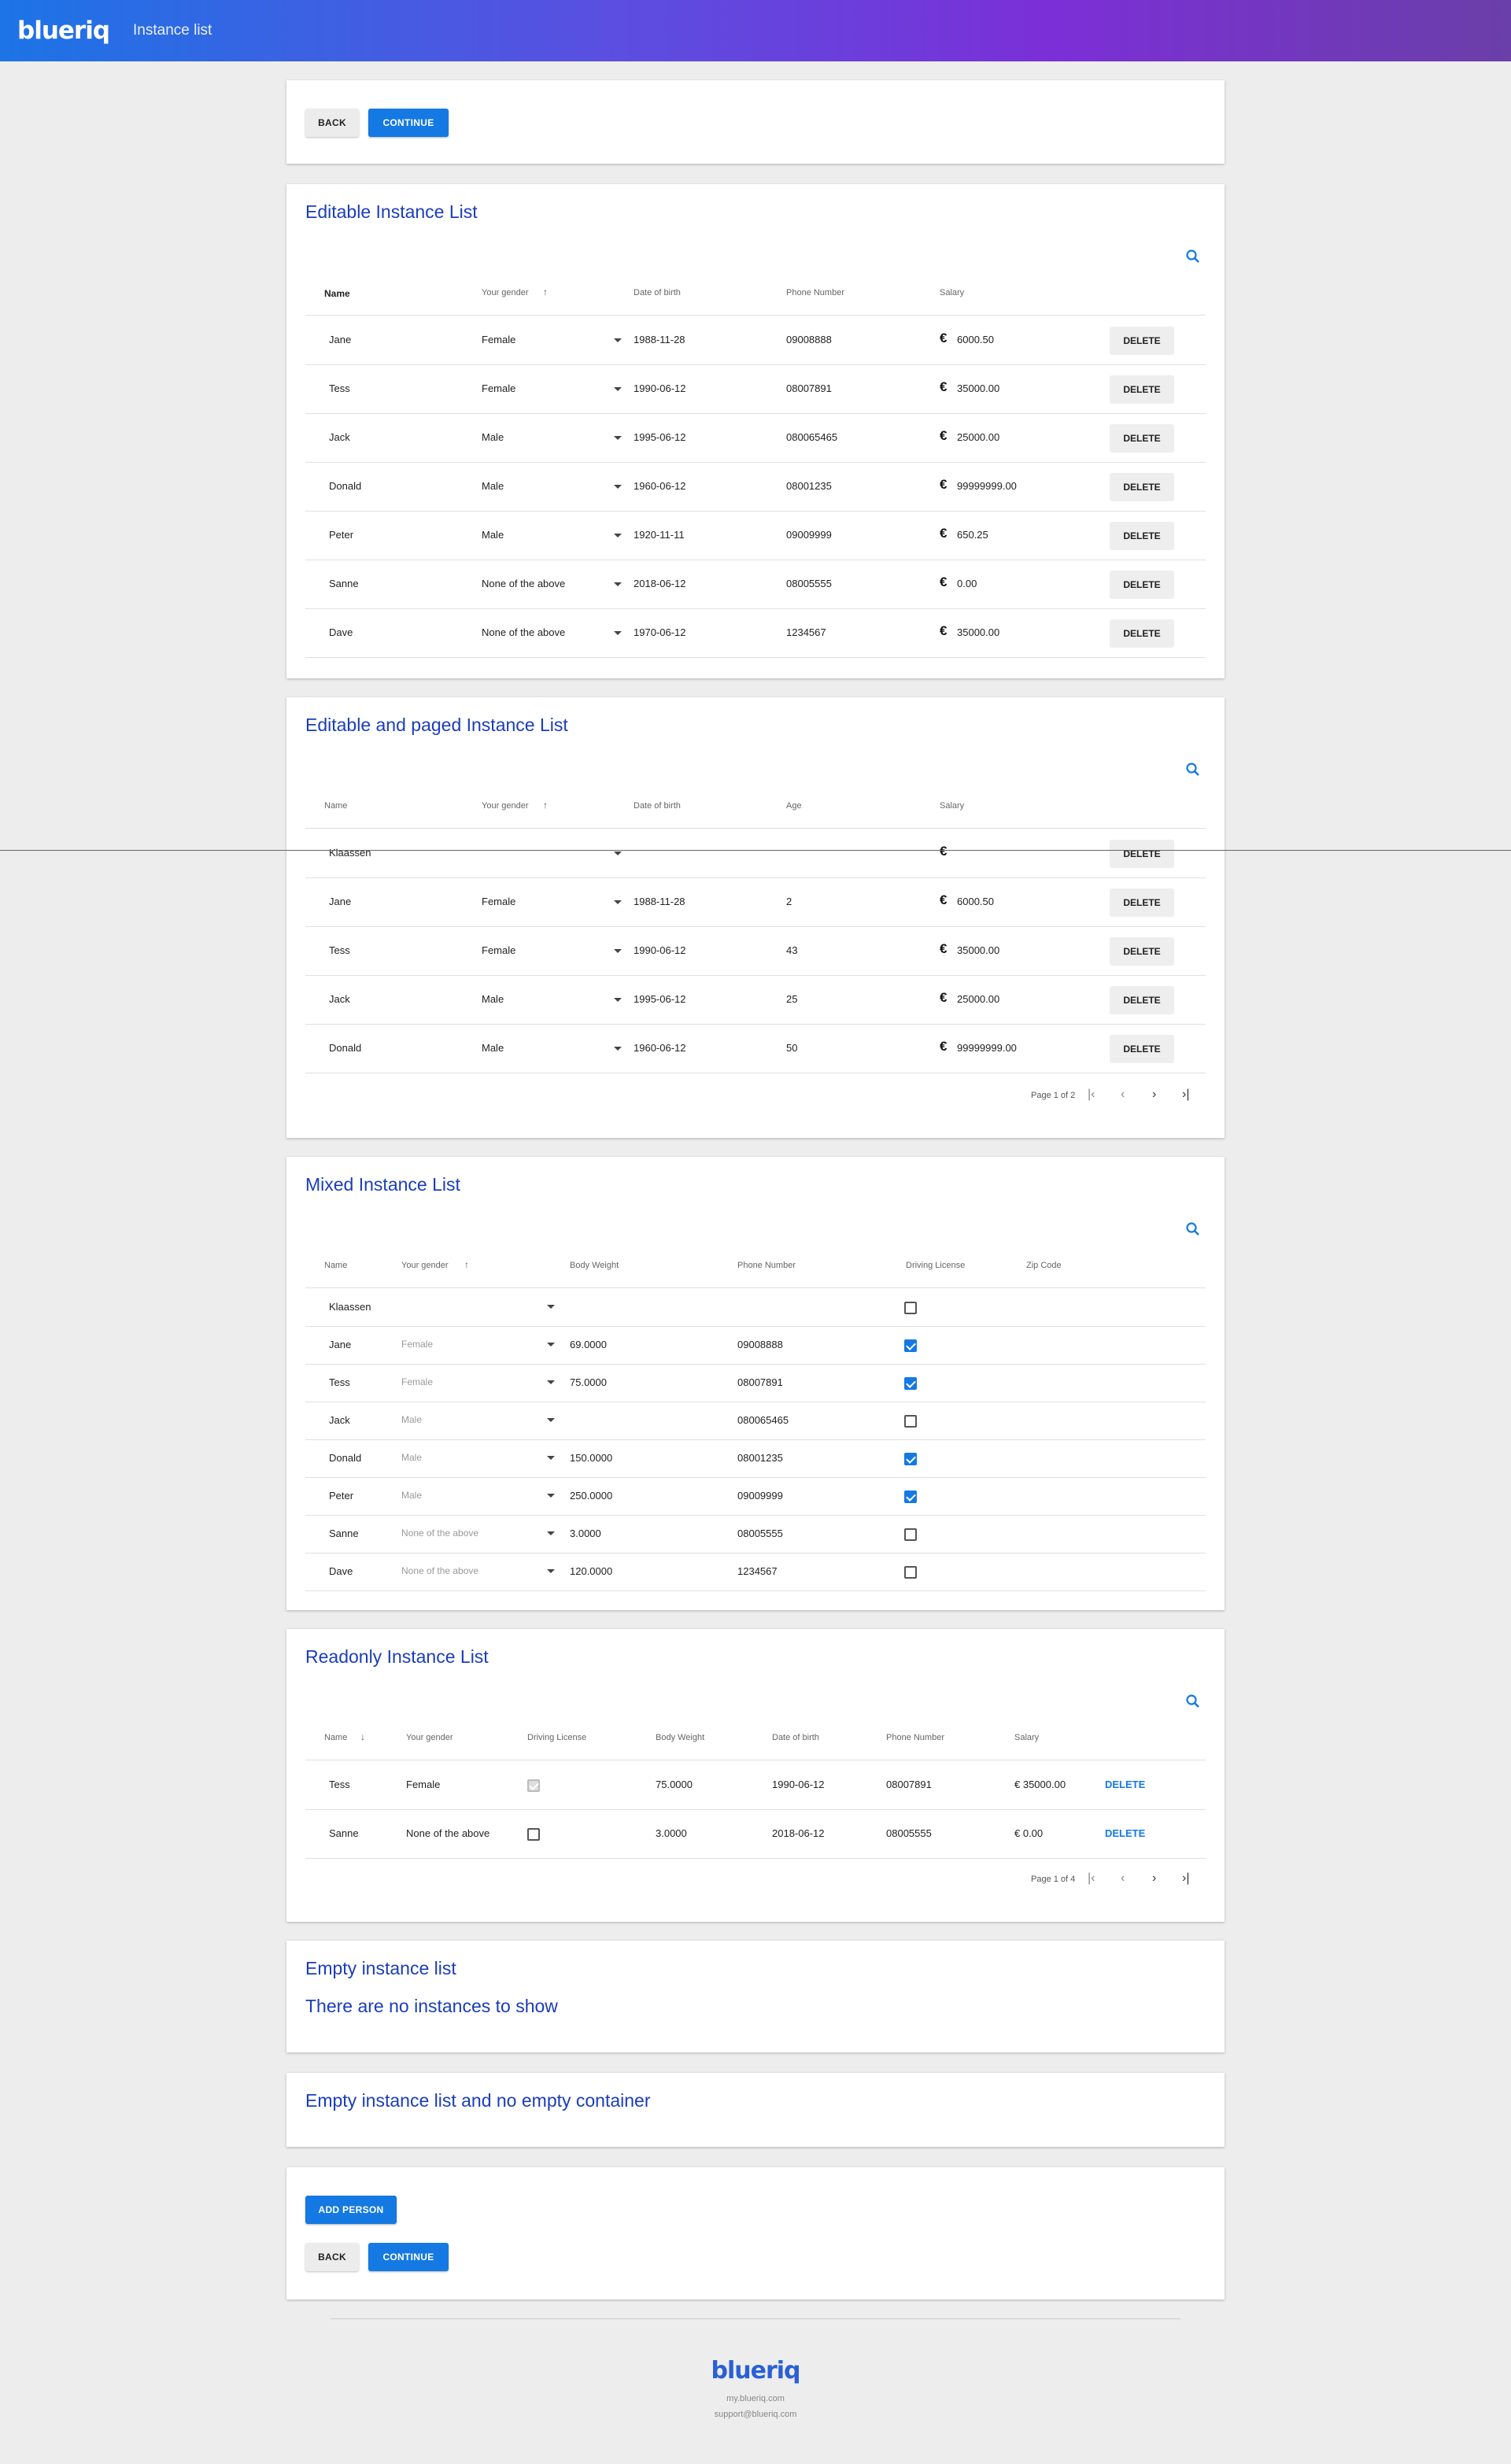  Describe the element at coordinates (756, 2399) in the screenshot. I see `footer-link-my-blueriq: my.blueriq.com` at that location.